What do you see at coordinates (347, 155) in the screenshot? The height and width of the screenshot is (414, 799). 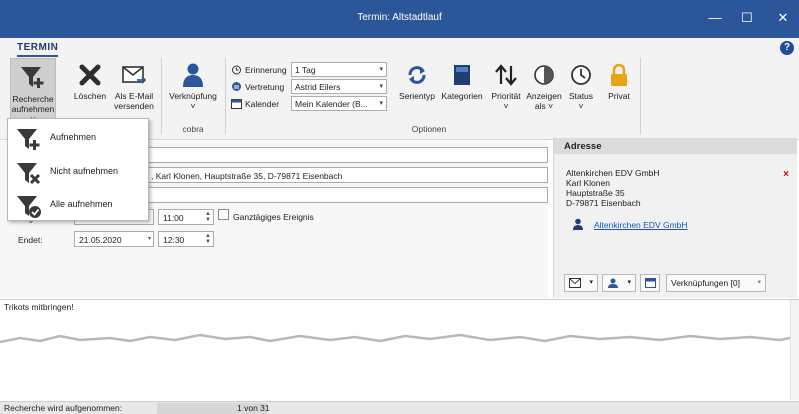 I see `subject-field` at bounding box center [347, 155].